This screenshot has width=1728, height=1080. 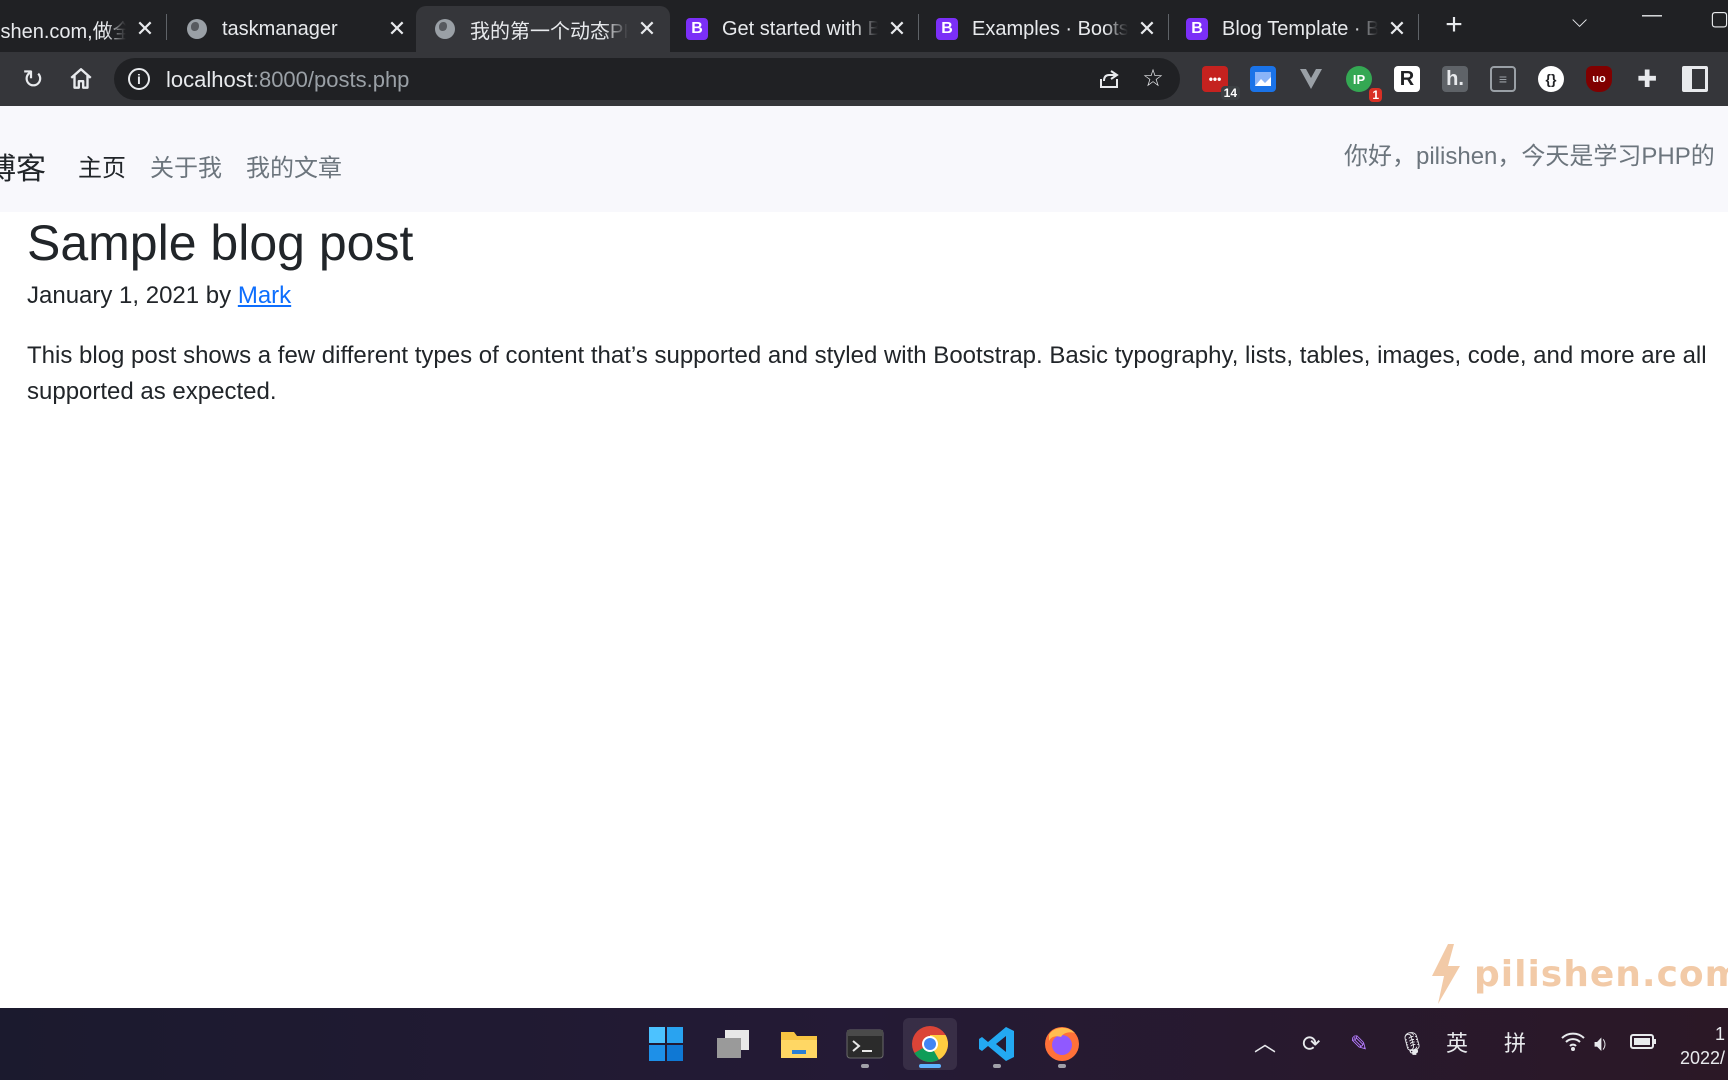 What do you see at coordinates (218, 295) in the screenshot?
I see `post-by: by` at bounding box center [218, 295].